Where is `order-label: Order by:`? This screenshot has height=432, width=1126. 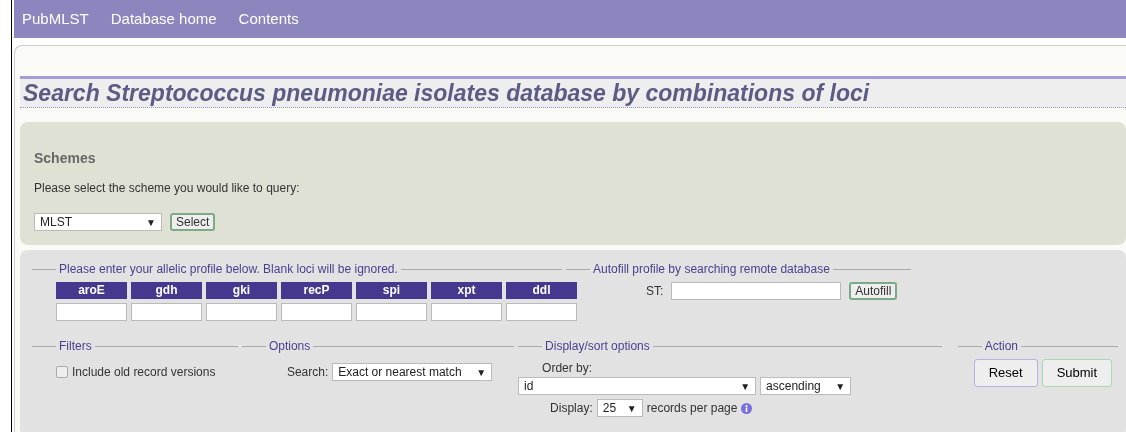 order-label: Order by: is located at coordinates (568, 368).